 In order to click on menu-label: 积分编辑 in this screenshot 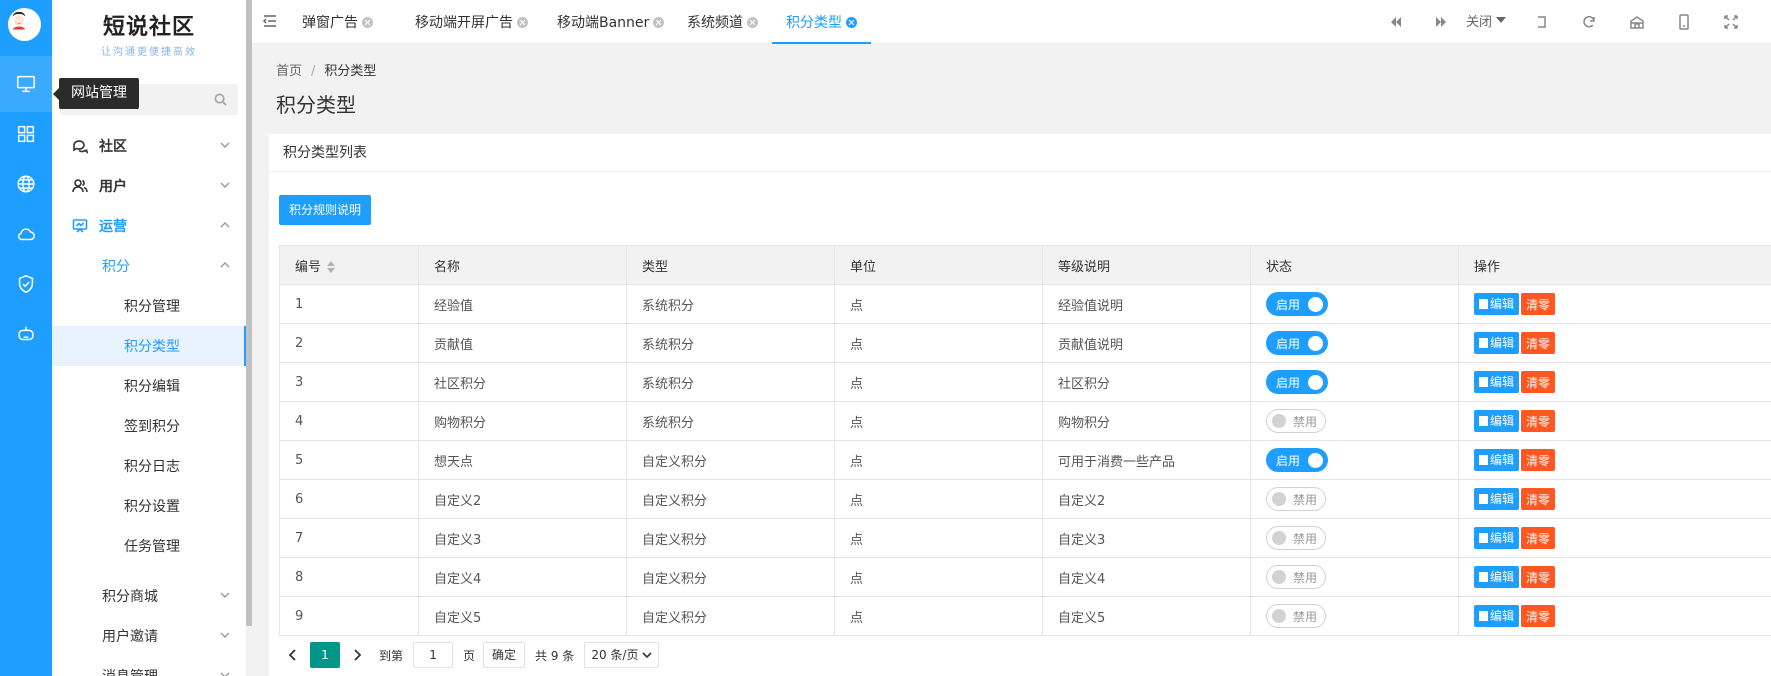, I will do `click(152, 387)`.